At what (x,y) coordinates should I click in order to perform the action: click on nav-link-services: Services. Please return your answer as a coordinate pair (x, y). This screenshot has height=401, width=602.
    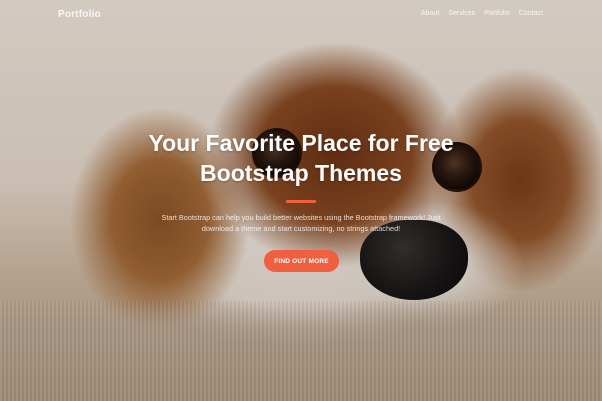
    Looking at the image, I should click on (461, 13).